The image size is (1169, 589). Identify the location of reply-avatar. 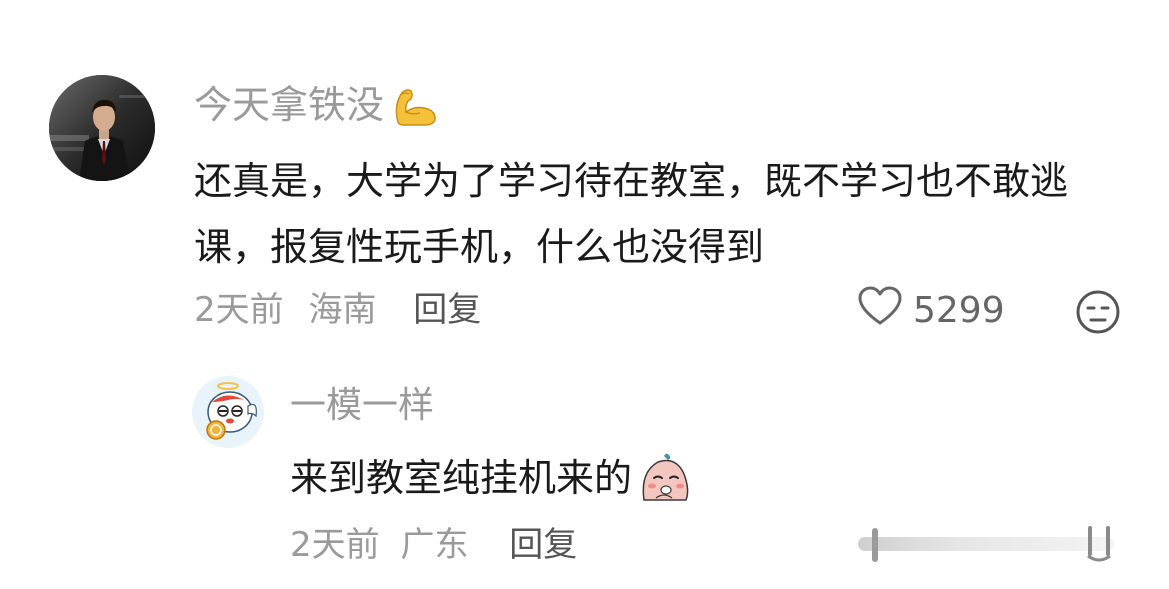
(228, 412).